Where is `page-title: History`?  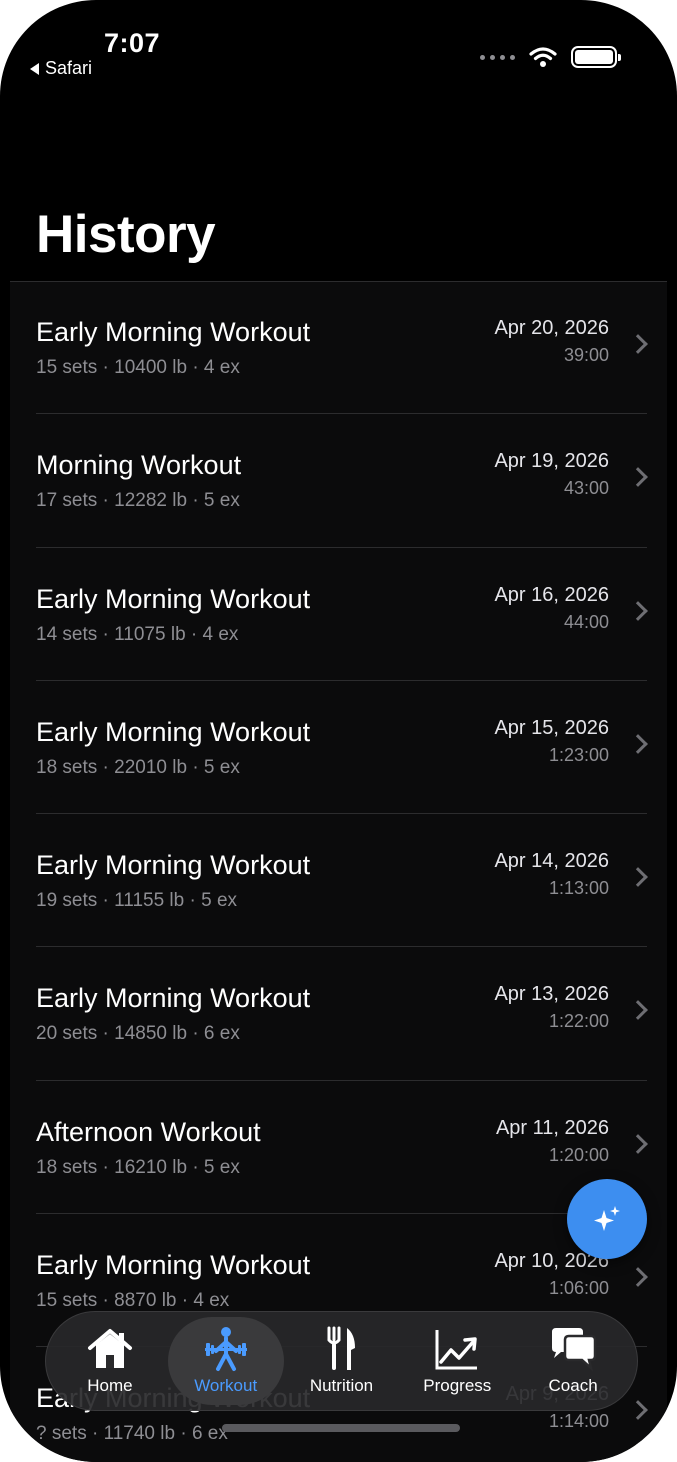 page-title: History is located at coordinates (126, 234).